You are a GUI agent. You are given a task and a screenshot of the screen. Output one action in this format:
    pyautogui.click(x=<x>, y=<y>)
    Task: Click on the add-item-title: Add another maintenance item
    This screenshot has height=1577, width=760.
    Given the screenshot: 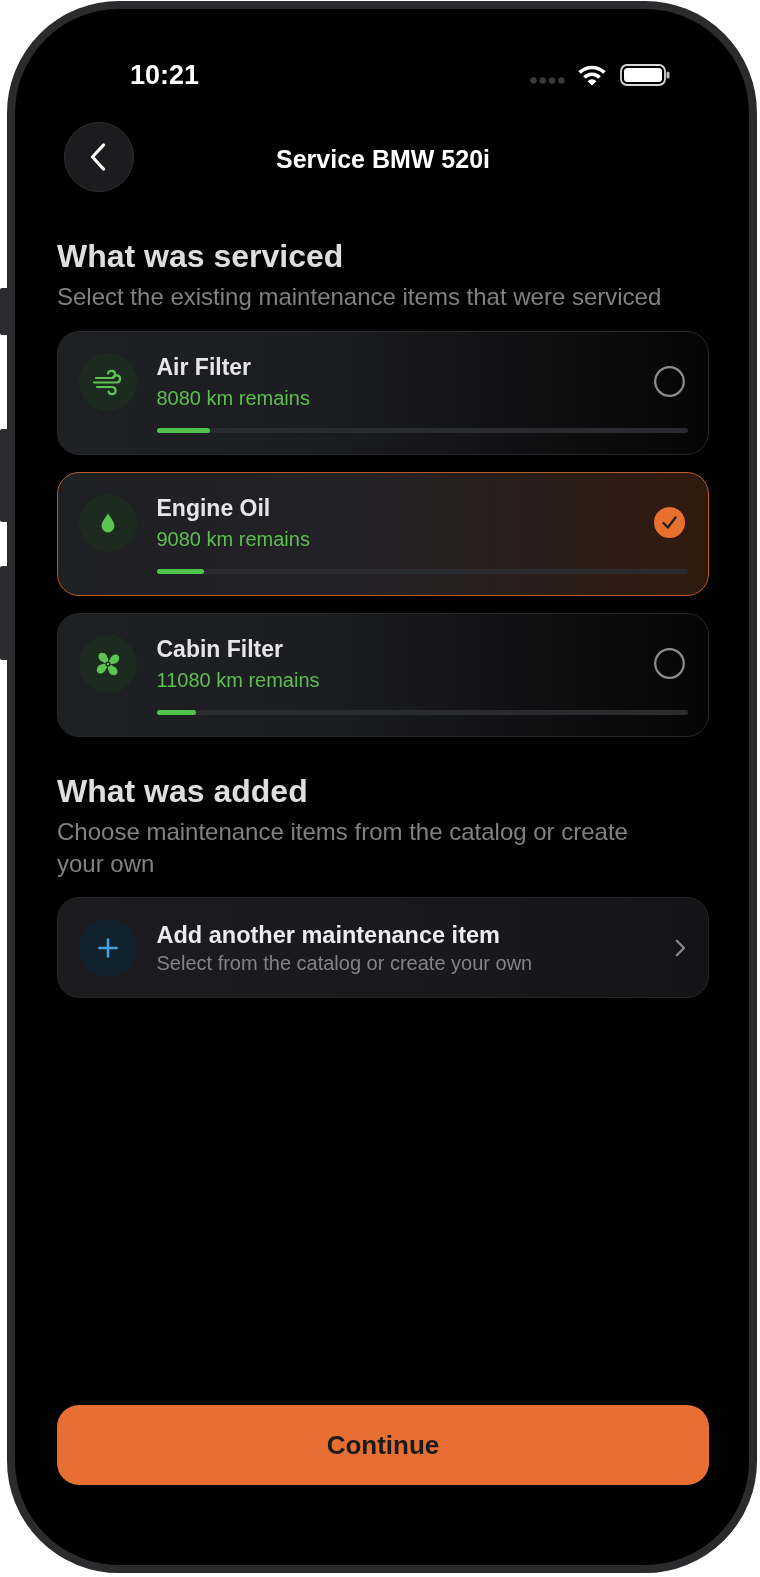 What is the action you would take?
    pyautogui.click(x=328, y=934)
    